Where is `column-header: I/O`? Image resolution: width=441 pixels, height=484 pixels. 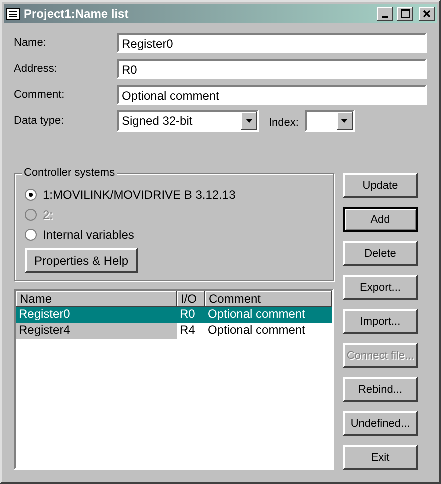
column-header: I/O is located at coordinates (191, 299).